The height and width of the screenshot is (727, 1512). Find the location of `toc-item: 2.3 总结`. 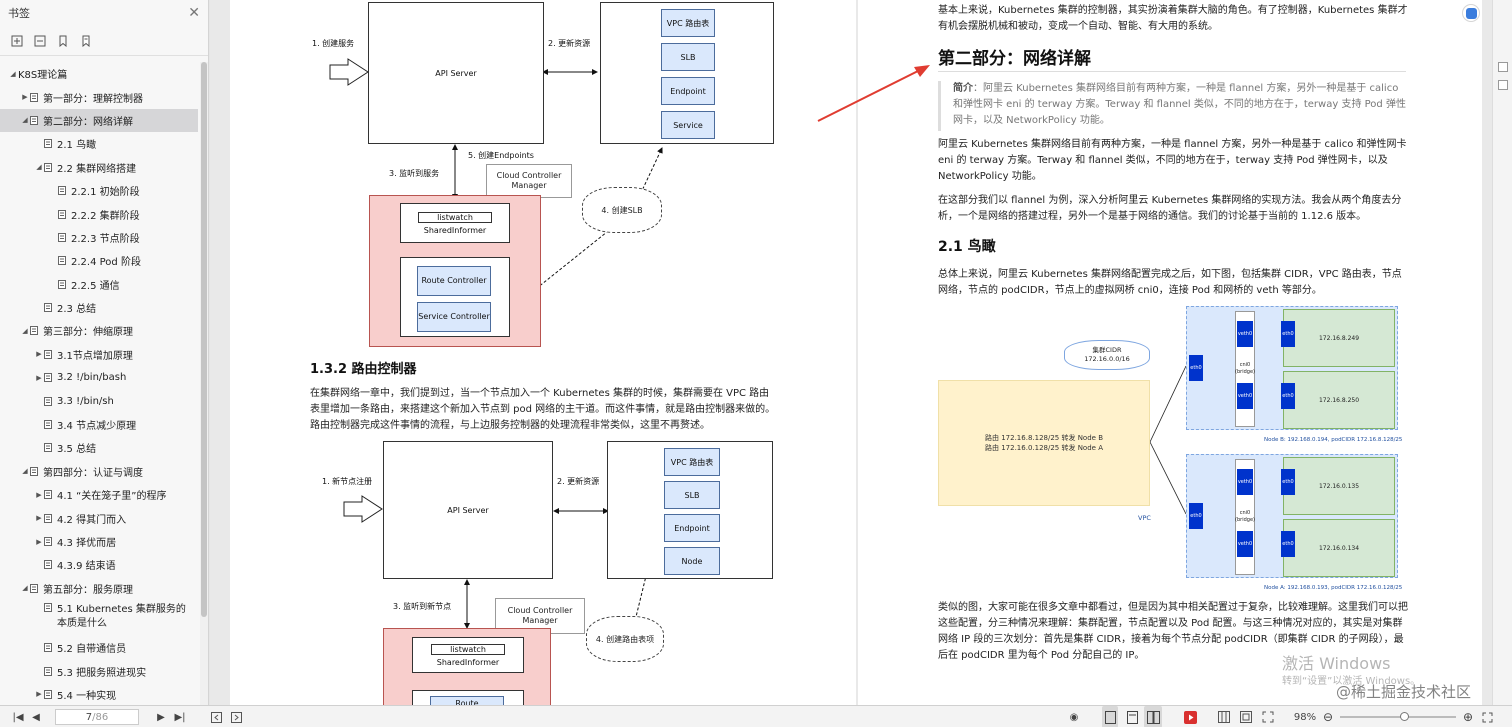

toc-item: 2.3 总结 is located at coordinates (99, 307).